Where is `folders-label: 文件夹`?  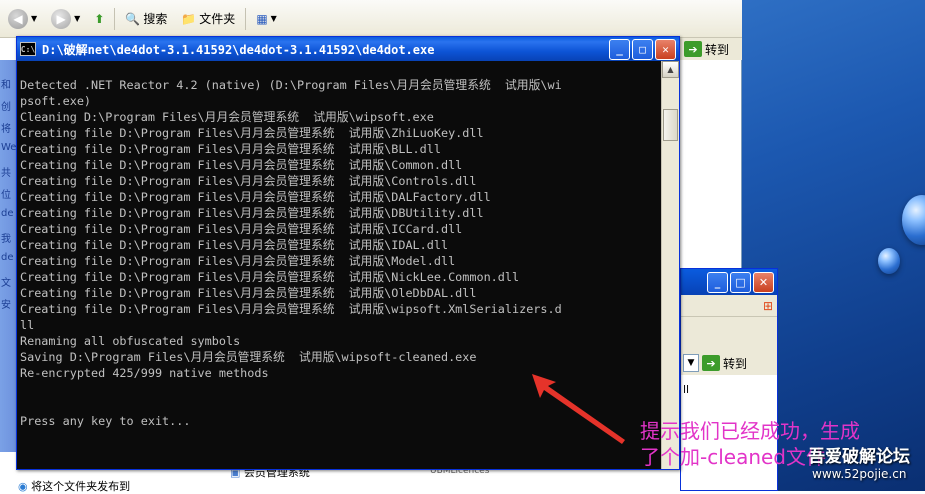
folders-label: 文件夹 is located at coordinates (217, 19).